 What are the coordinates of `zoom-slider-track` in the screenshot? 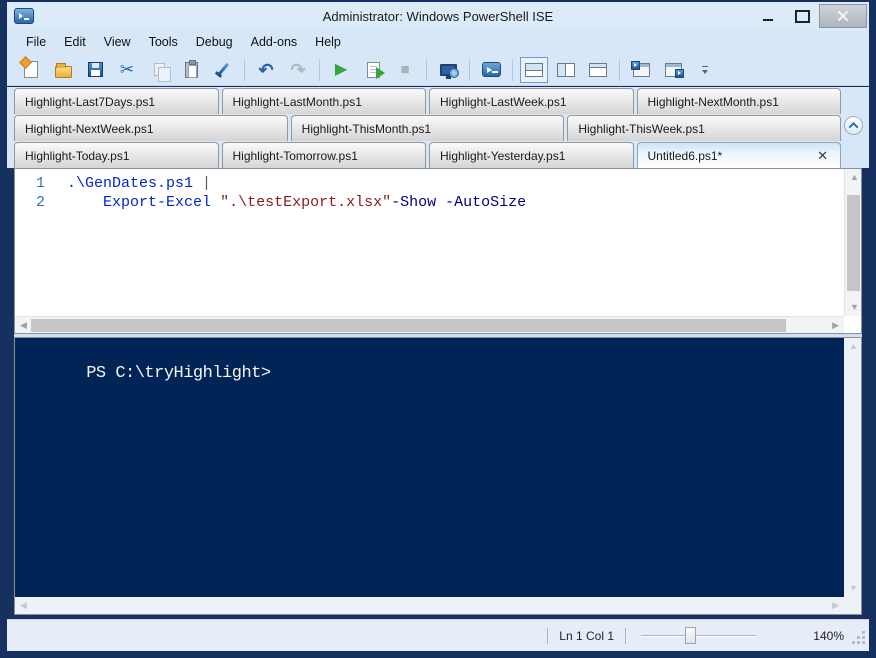 It's located at (698, 635).